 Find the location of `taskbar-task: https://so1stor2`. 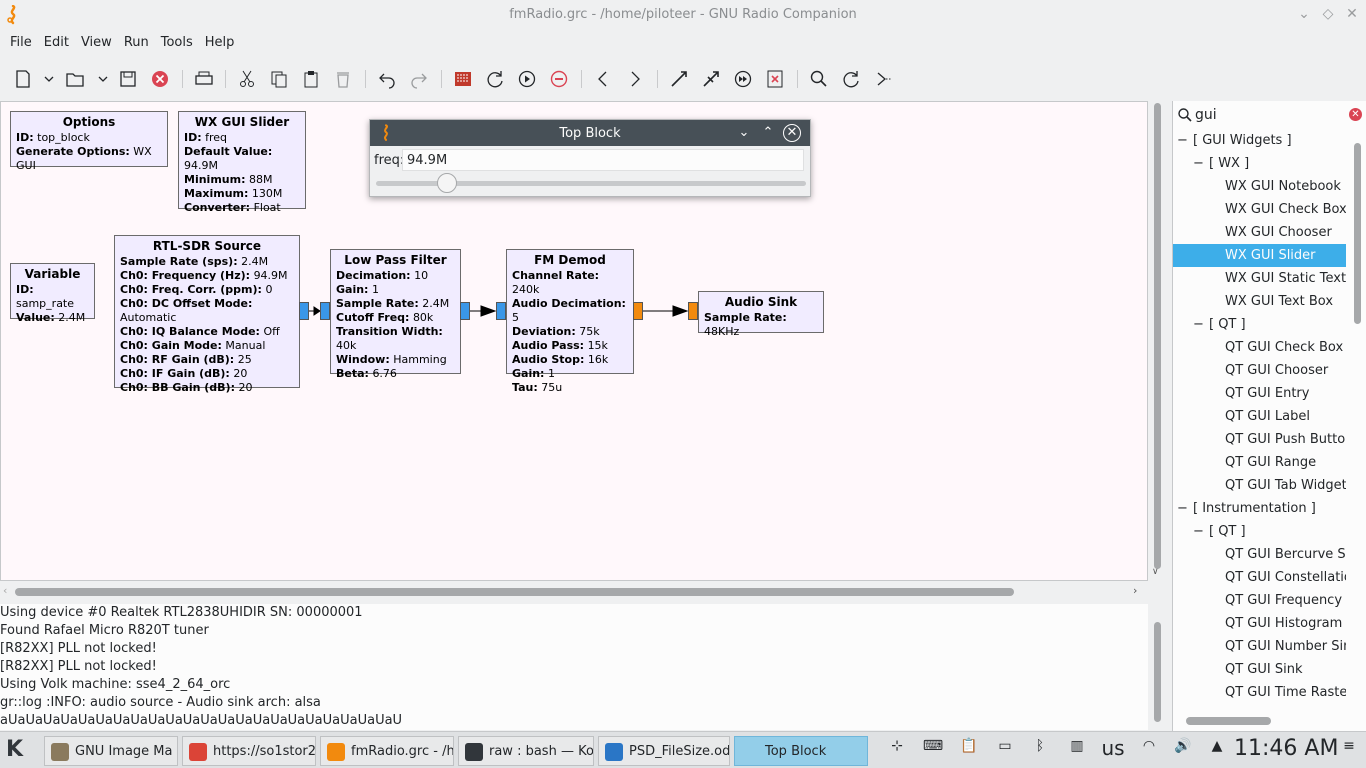

taskbar-task: https://so1stor2 is located at coordinates (249, 751).